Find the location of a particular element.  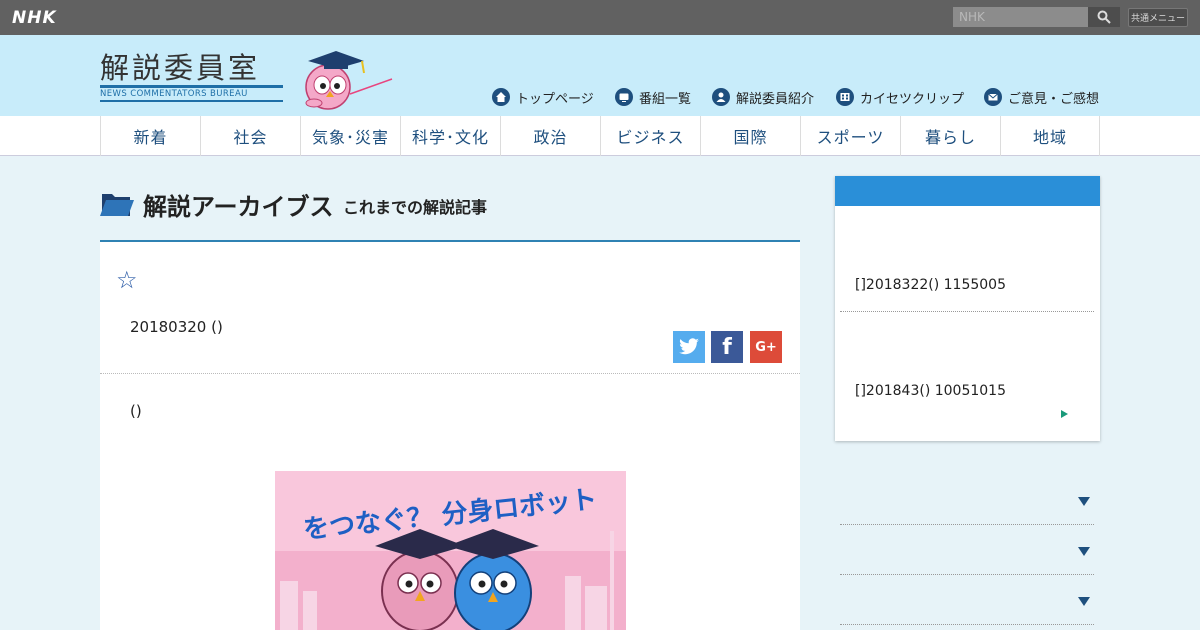

home-icon is located at coordinates (501, 97).